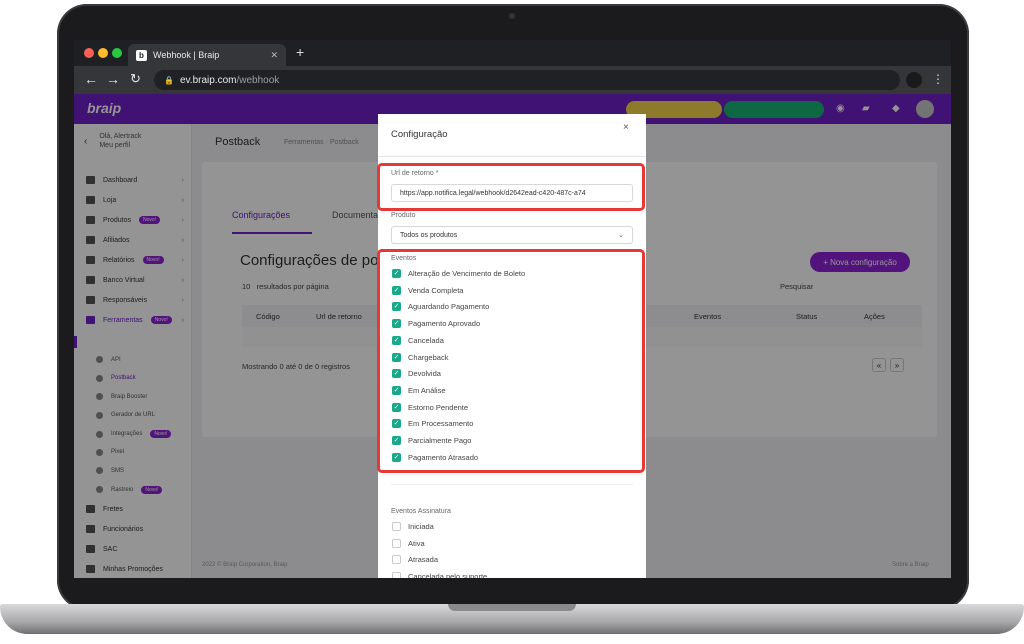  Describe the element at coordinates (135, 79) in the screenshot. I see `reload-icon: ↻` at that location.